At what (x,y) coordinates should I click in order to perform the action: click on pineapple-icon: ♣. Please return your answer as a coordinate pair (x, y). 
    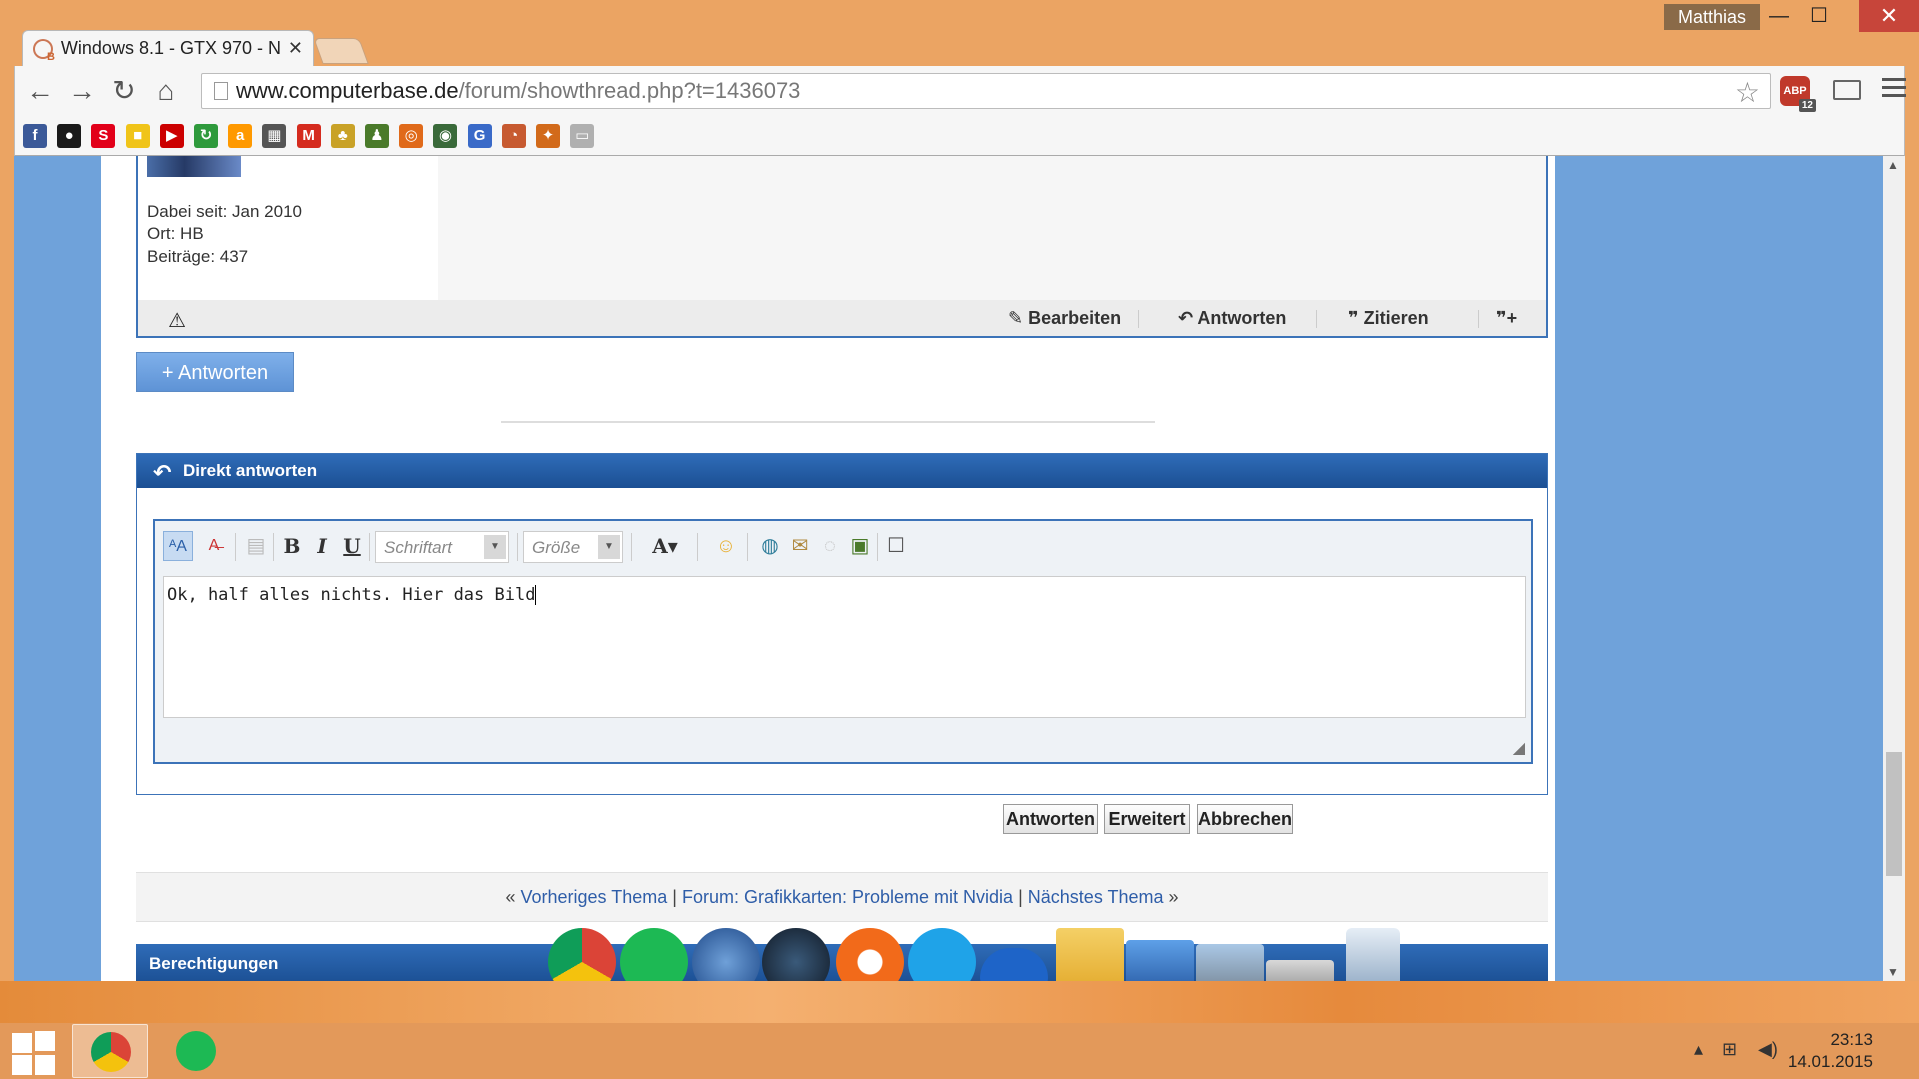
    Looking at the image, I should click on (342, 136).